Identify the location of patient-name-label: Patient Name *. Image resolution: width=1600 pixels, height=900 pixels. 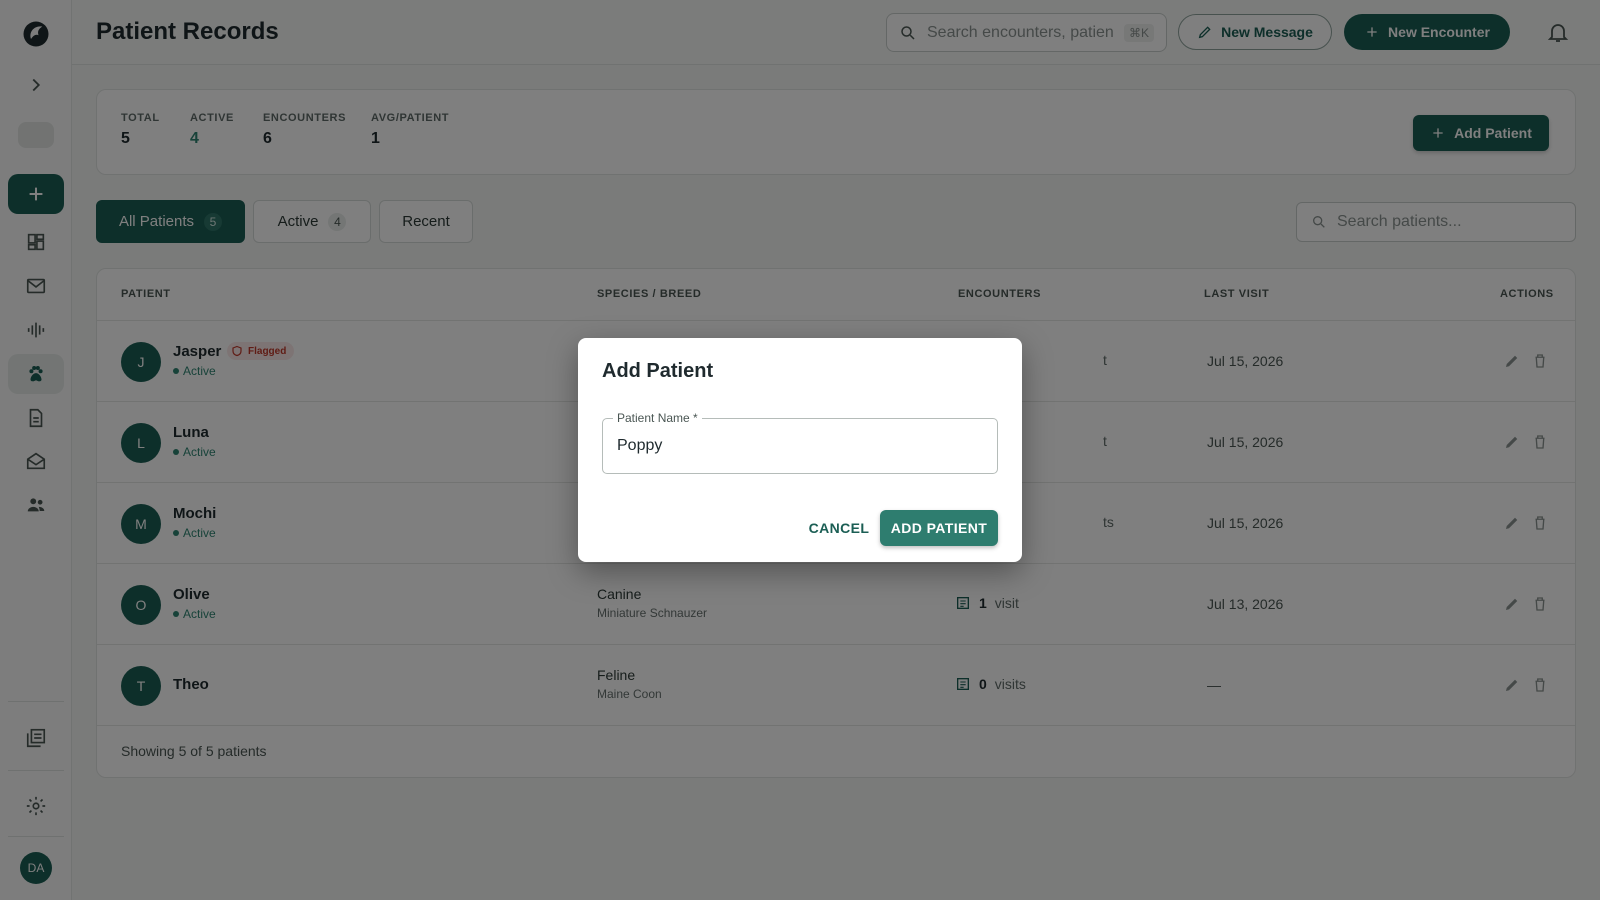
(657, 418).